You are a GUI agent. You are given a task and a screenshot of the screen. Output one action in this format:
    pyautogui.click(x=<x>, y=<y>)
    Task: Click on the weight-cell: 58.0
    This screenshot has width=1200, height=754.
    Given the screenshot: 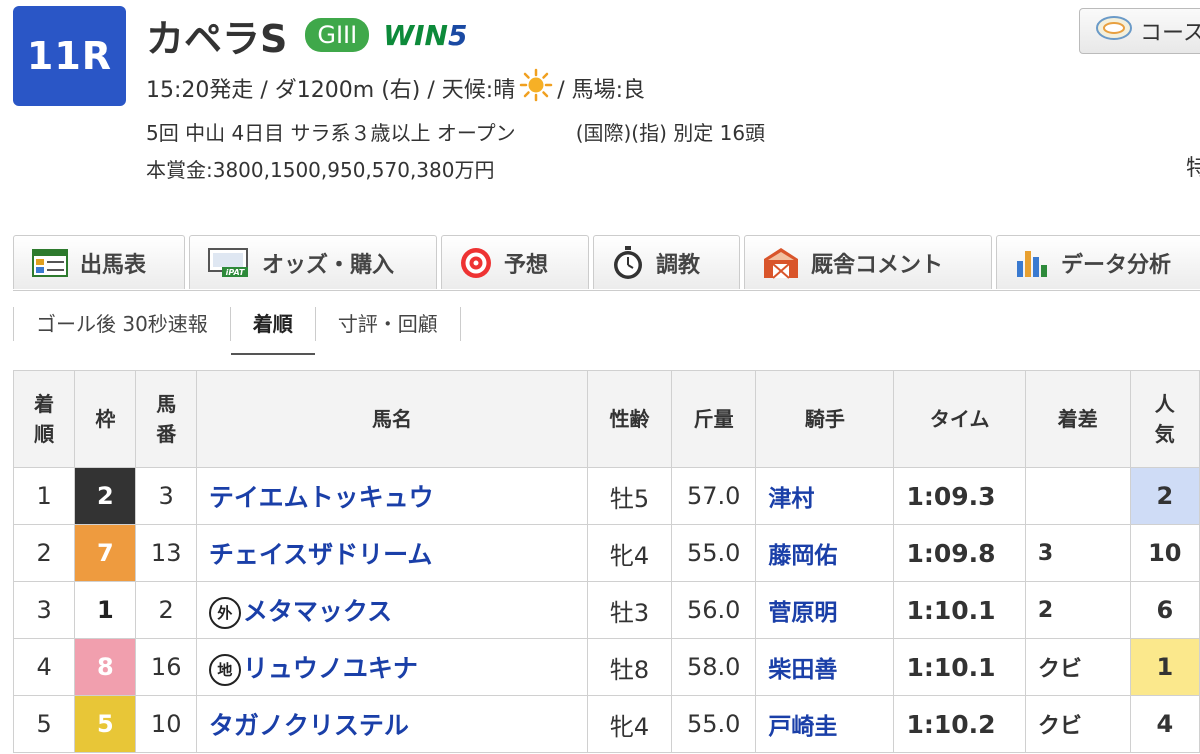 What is the action you would take?
    pyautogui.click(x=713, y=667)
    